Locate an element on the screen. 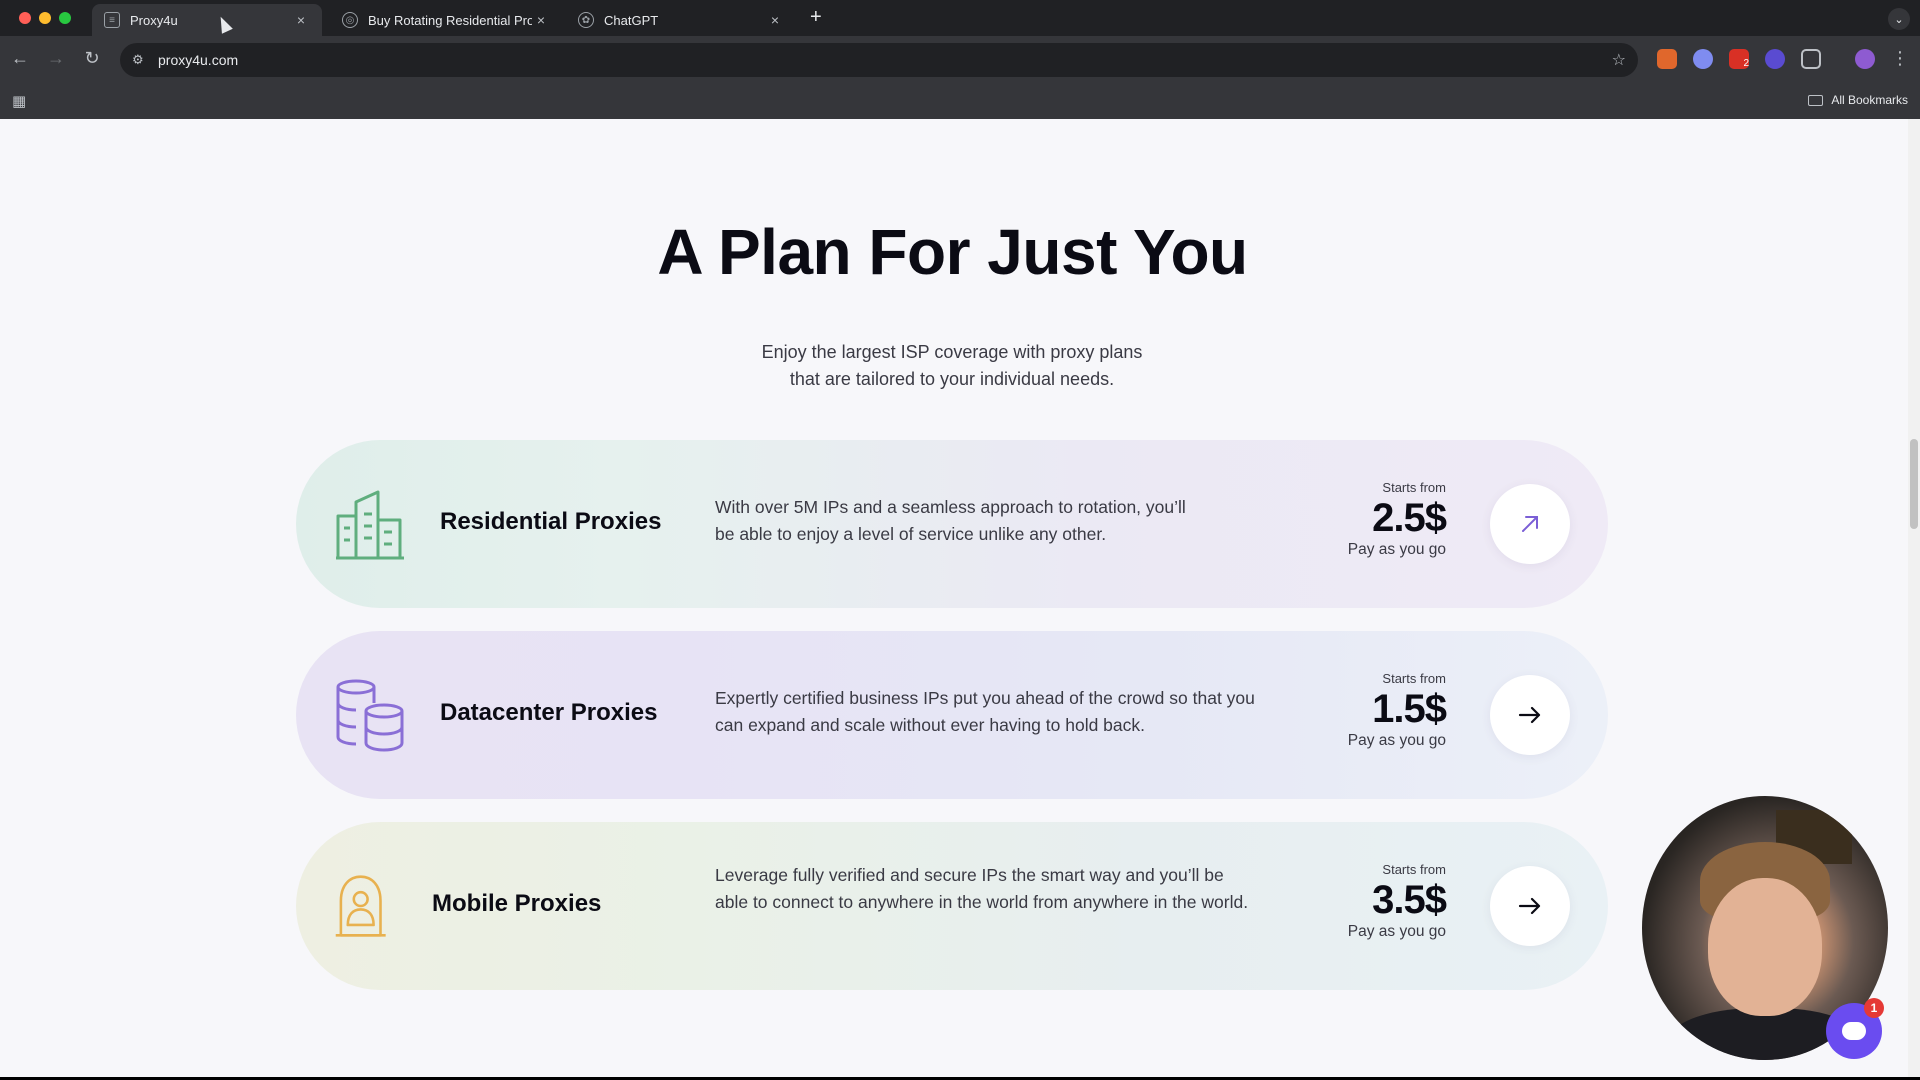  scrollbar-thumb is located at coordinates (1914, 484).